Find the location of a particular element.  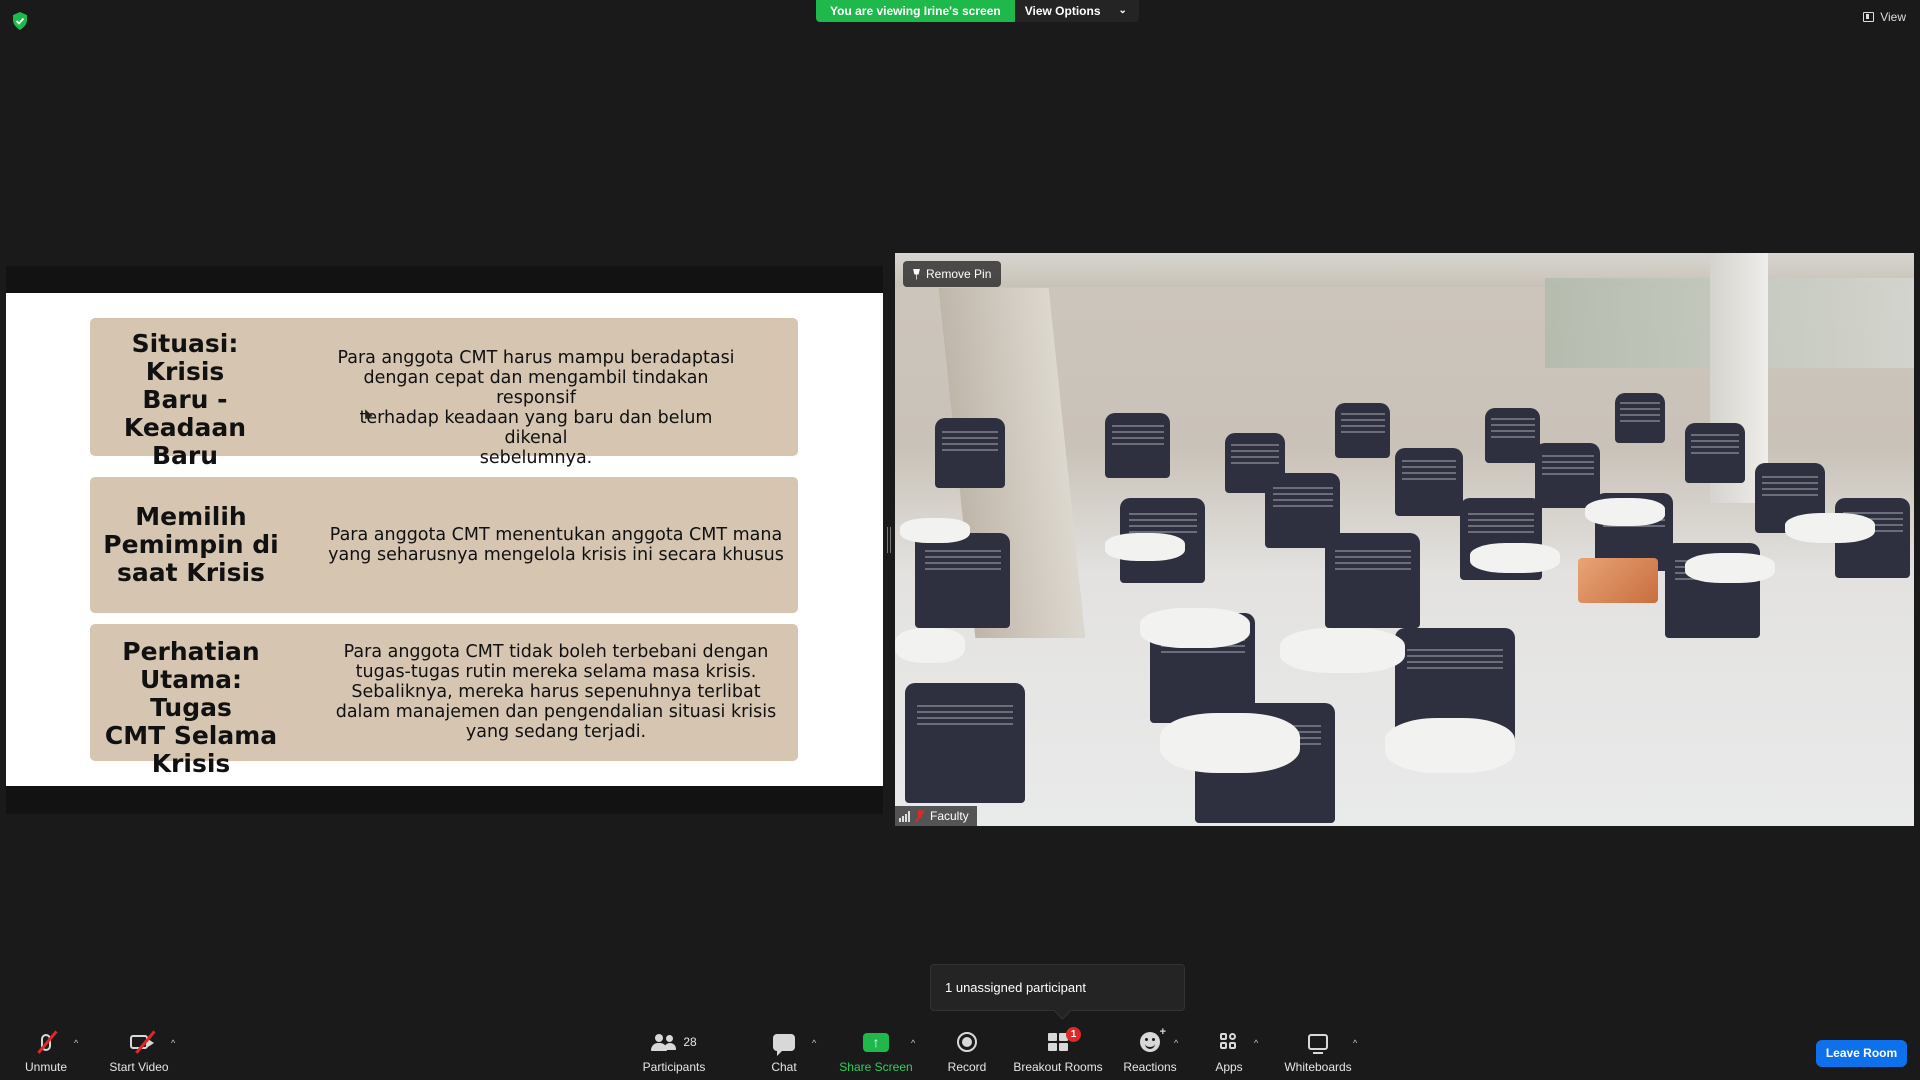

slide-box-2-title: Memilih Pemimpin di saat Krisis is located at coordinates (191, 544).